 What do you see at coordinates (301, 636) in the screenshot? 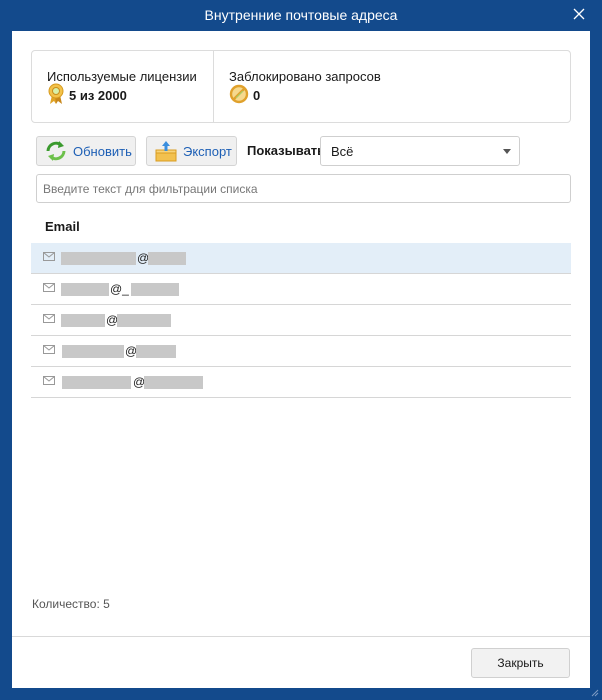
I see `footer-divider` at bounding box center [301, 636].